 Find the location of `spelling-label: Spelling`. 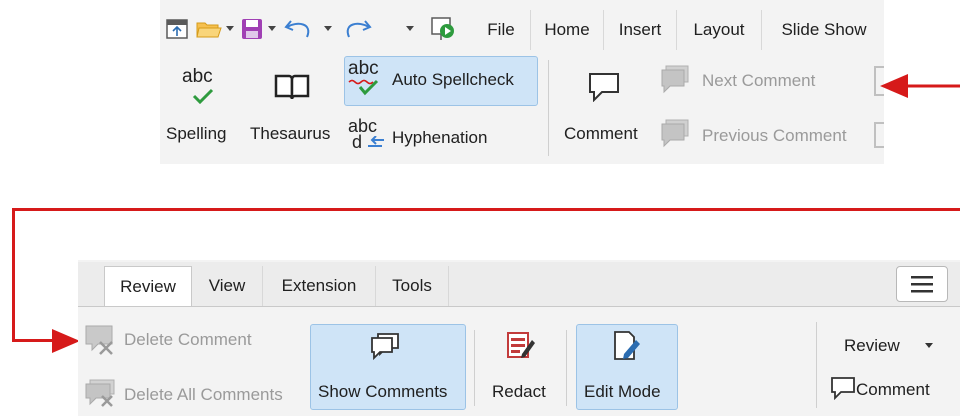

spelling-label: Spelling is located at coordinates (196, 133).